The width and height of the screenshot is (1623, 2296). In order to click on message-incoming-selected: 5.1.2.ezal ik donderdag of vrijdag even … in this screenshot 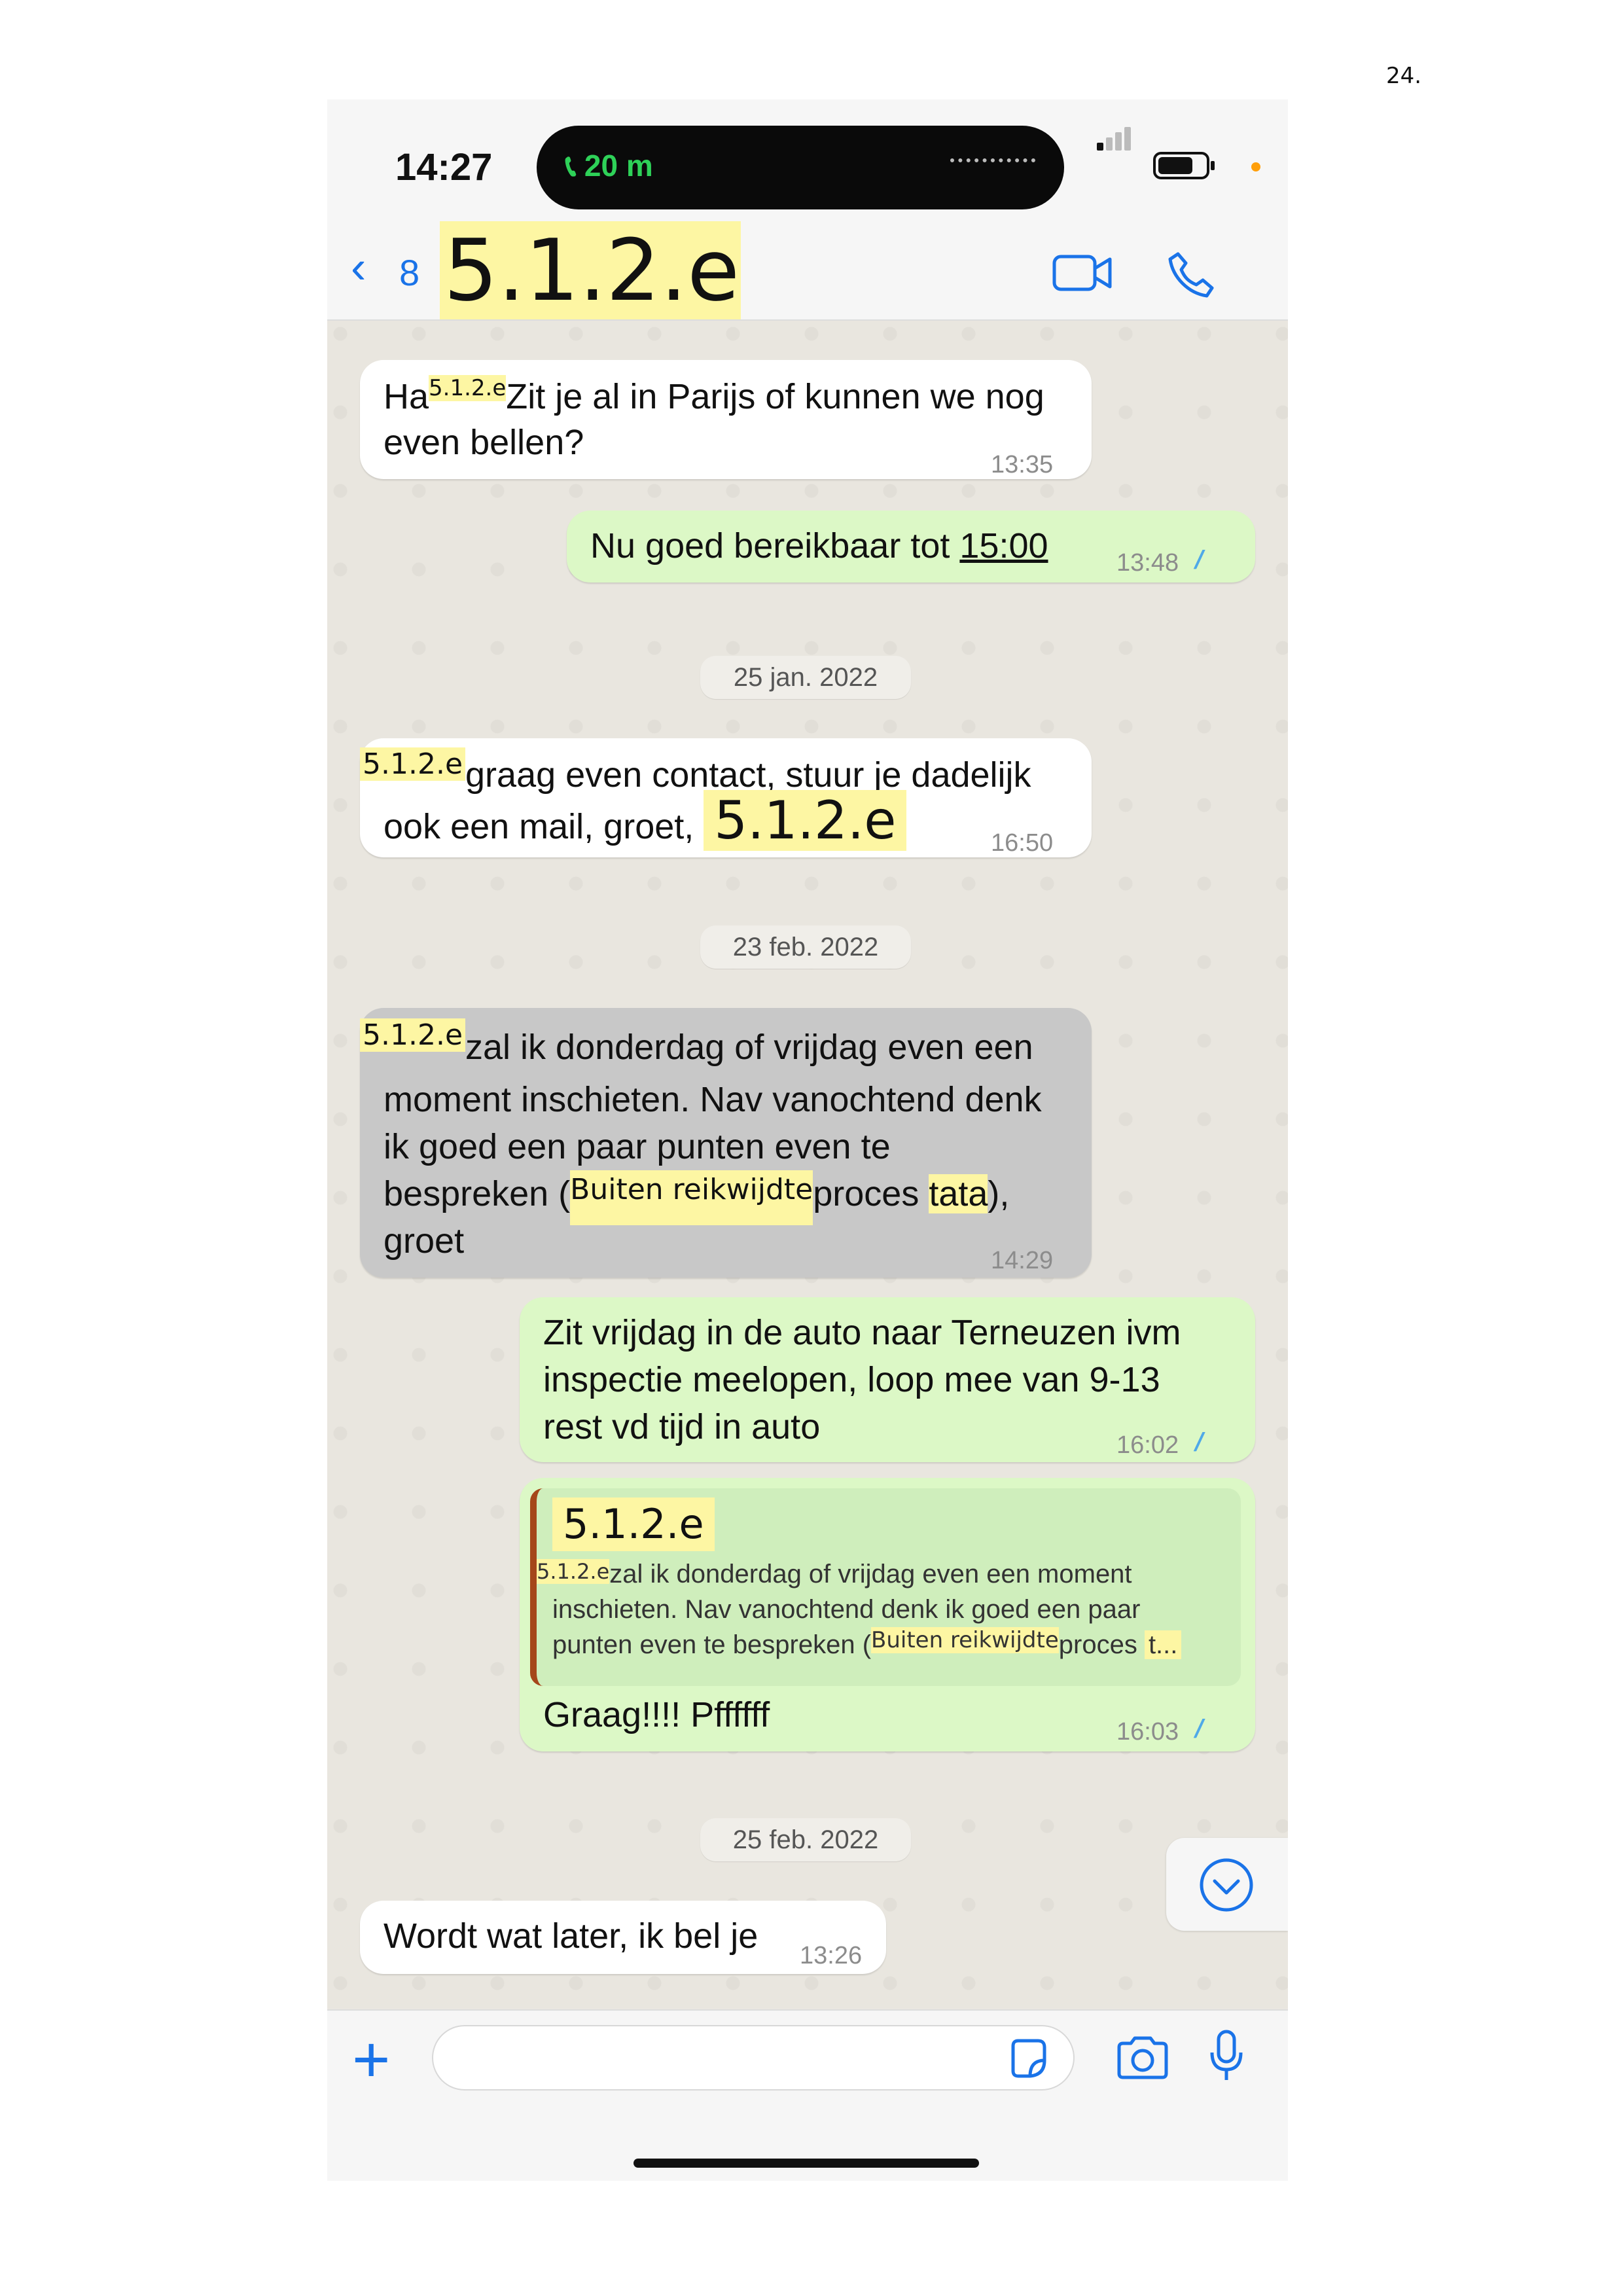, I will do `click(726, 1143)`.